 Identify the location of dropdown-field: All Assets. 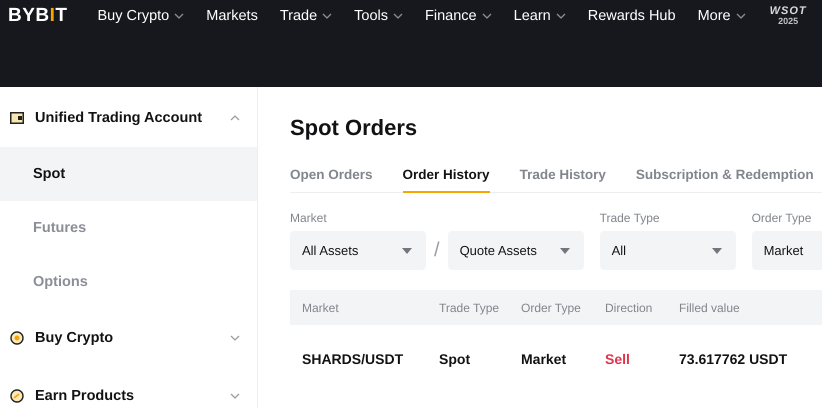
(358, 250).